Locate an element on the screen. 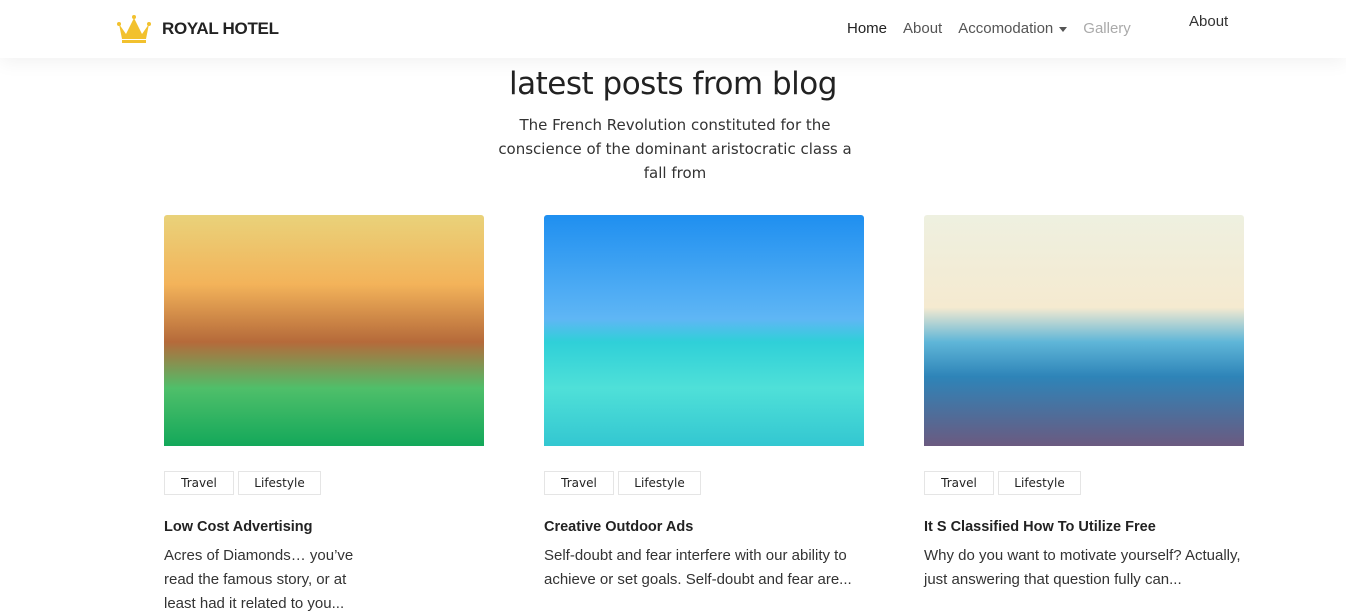 This screenshot has width=1346, height=616. nav-home: Home is located at coordinates (867, 28).